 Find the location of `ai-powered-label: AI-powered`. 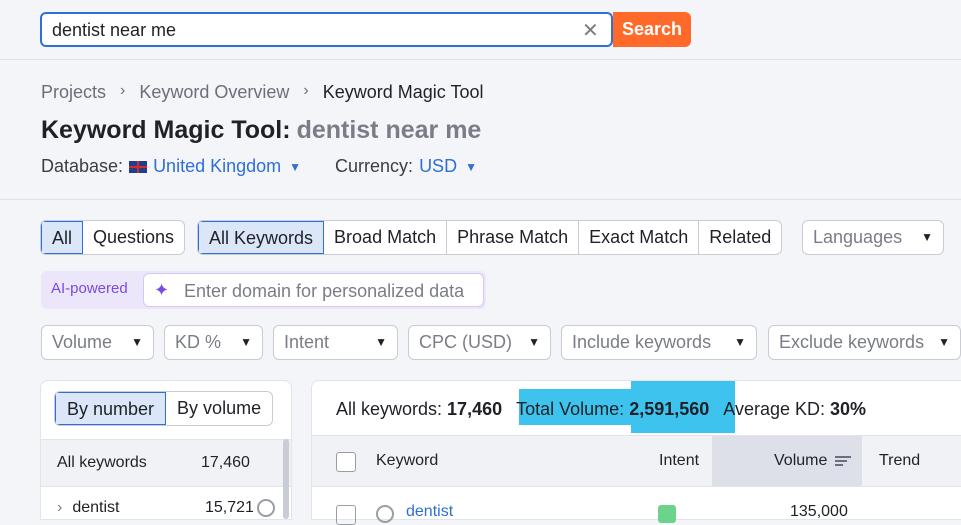

ai-powered-label: AI-powered is located at coordinates (89, 288).